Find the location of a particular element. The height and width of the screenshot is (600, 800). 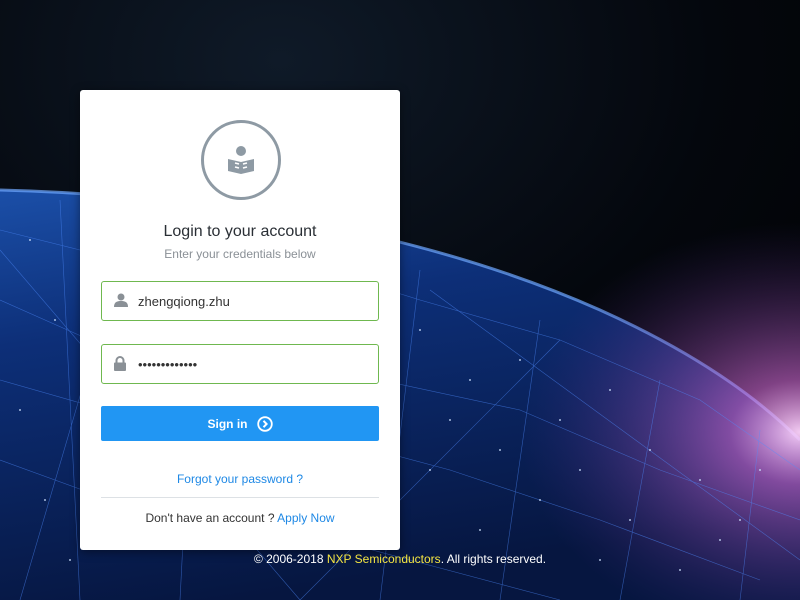

avatar is located at coordinates (241, 160).